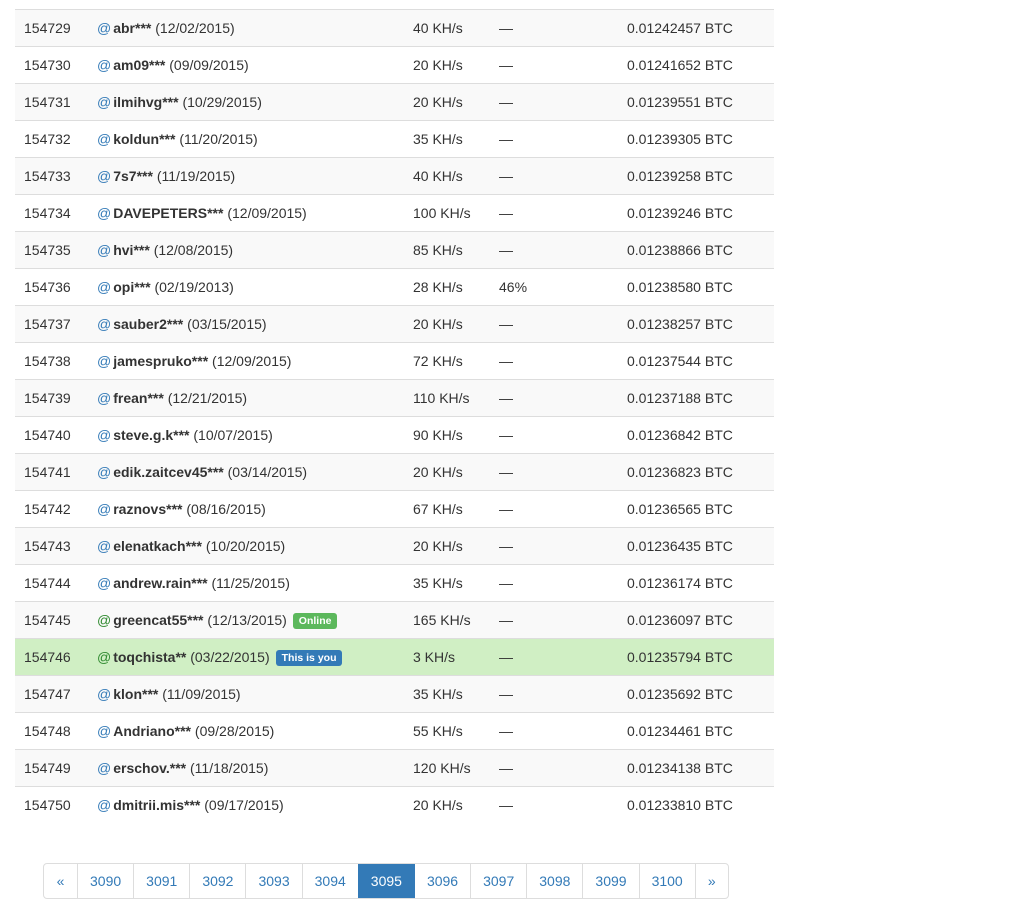 This screenshot has height=917, width=1009. I want to click on user-cell: @ Andriano*** (09/28/2015), so click(255, 731).